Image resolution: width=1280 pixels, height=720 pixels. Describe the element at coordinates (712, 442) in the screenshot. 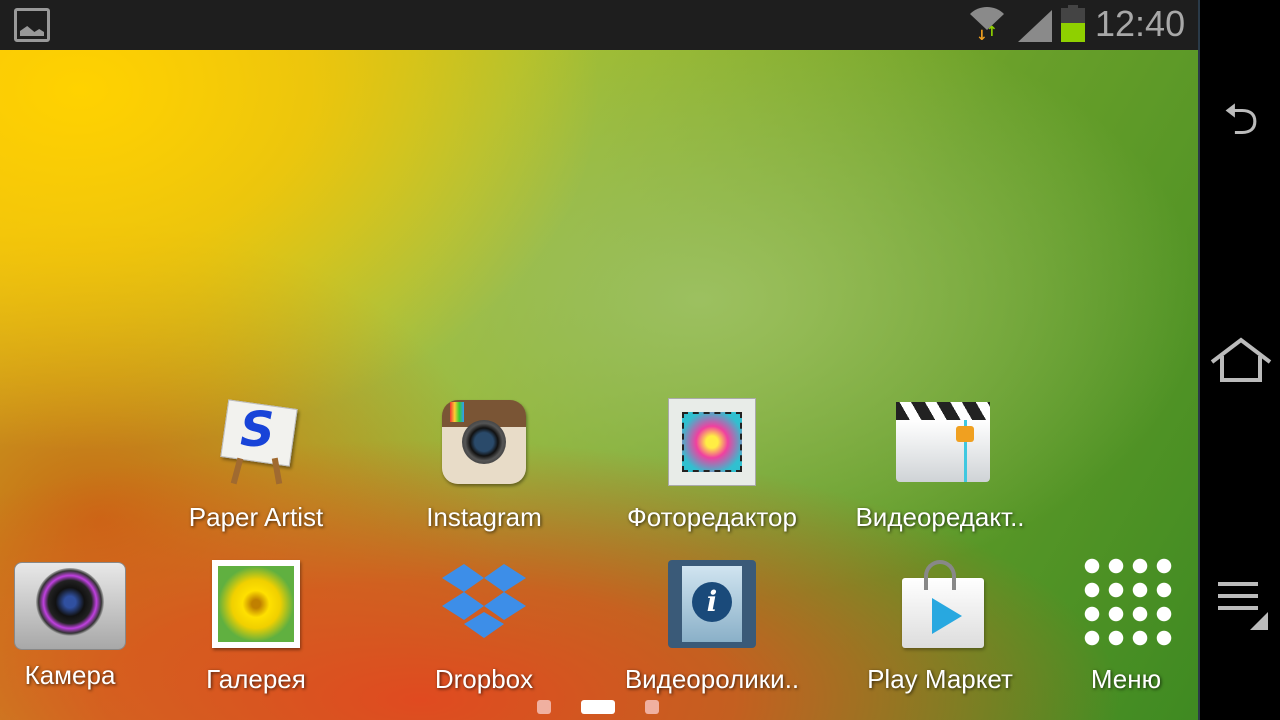

I see `photo-editor-icon` at that location.